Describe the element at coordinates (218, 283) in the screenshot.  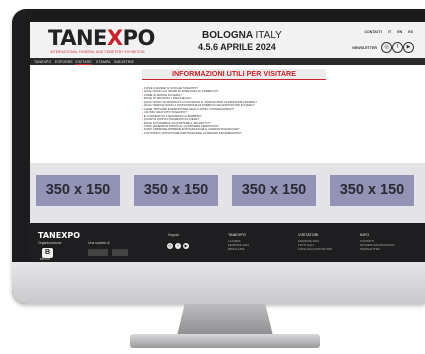
I see `monitor-chin` at that location.